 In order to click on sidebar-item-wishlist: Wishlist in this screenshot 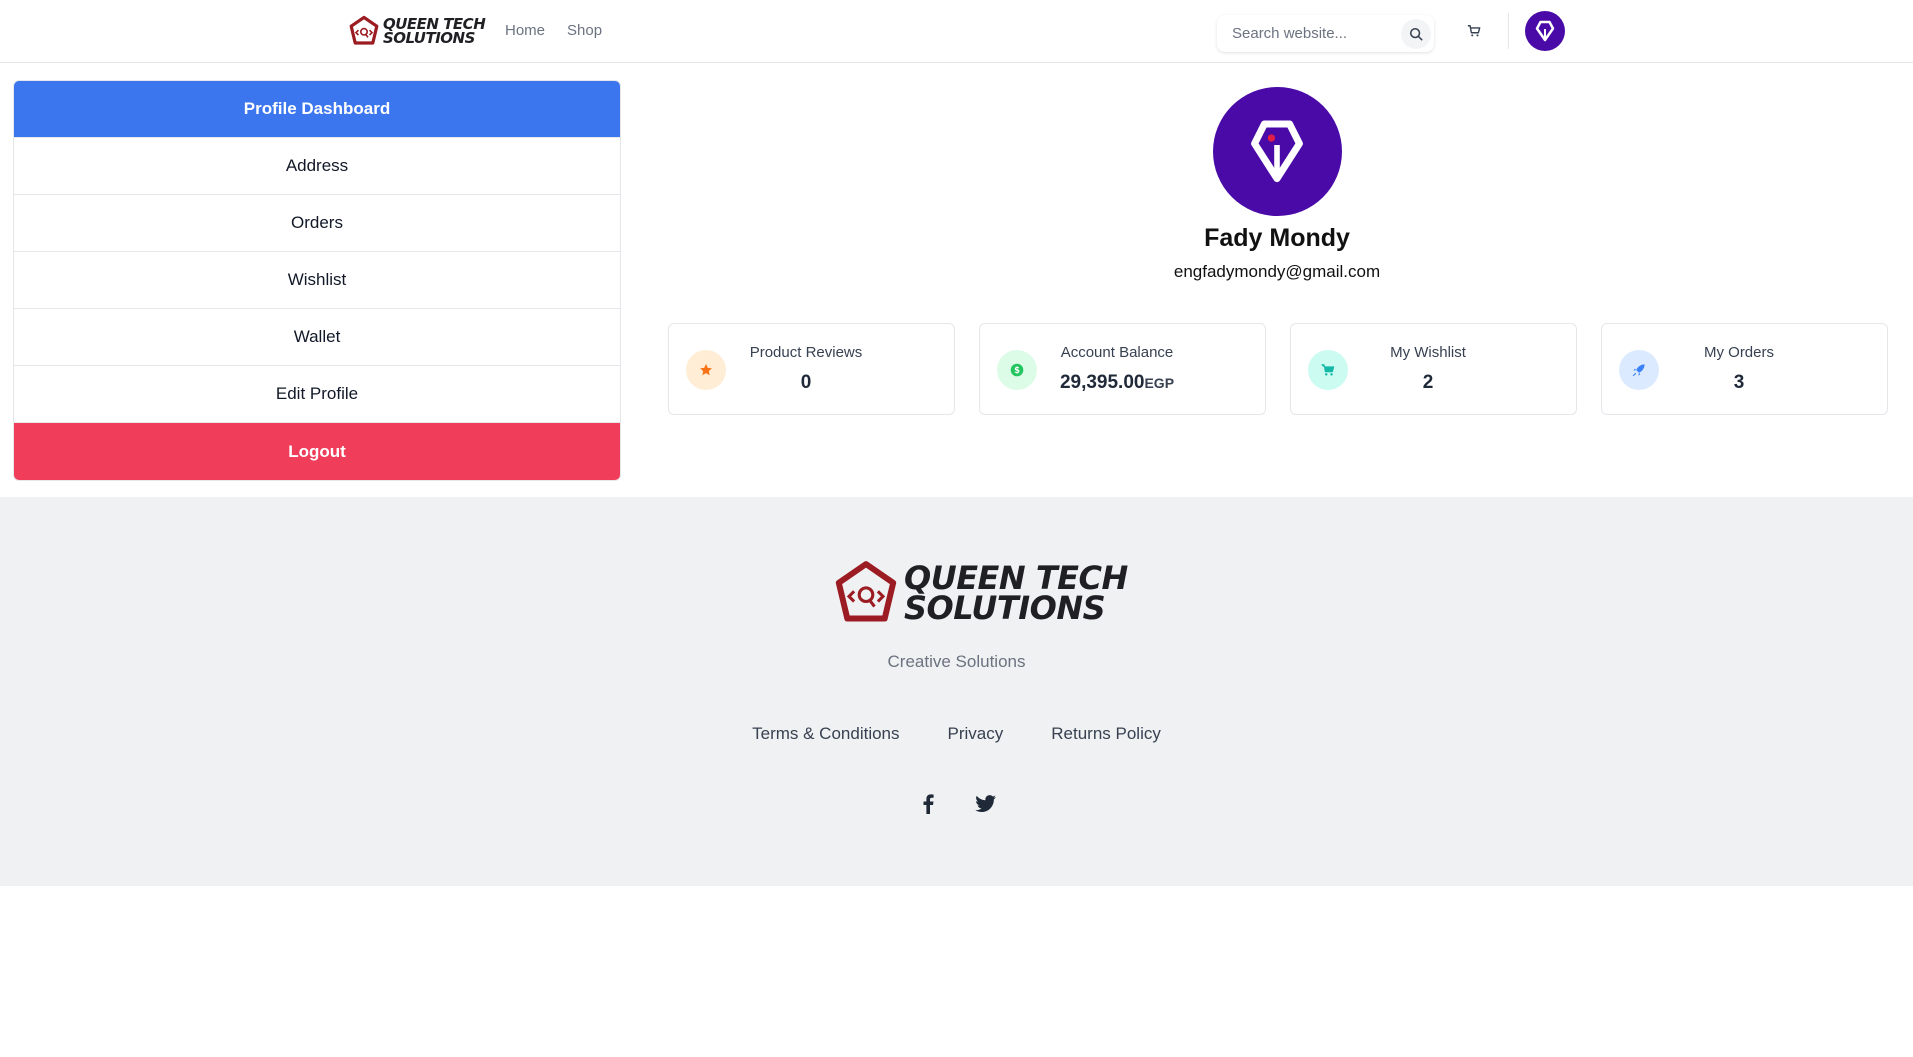, I will do `click(317, 280)`.